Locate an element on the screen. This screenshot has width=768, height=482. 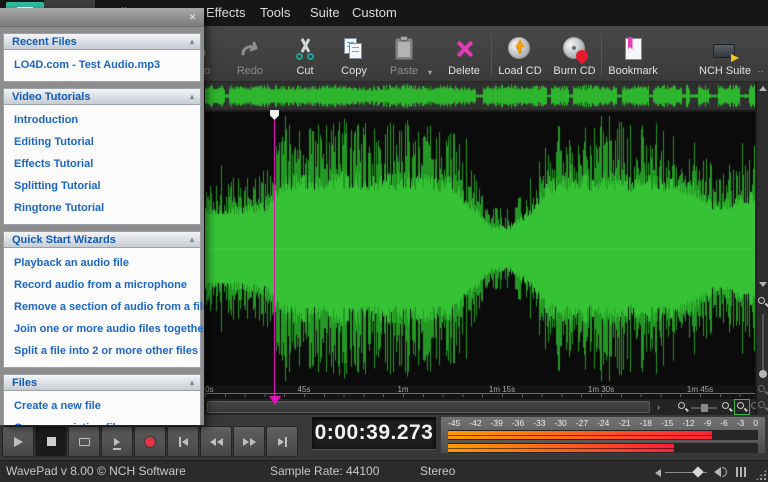
load-cd-icon is located at coordinates (520, 49).